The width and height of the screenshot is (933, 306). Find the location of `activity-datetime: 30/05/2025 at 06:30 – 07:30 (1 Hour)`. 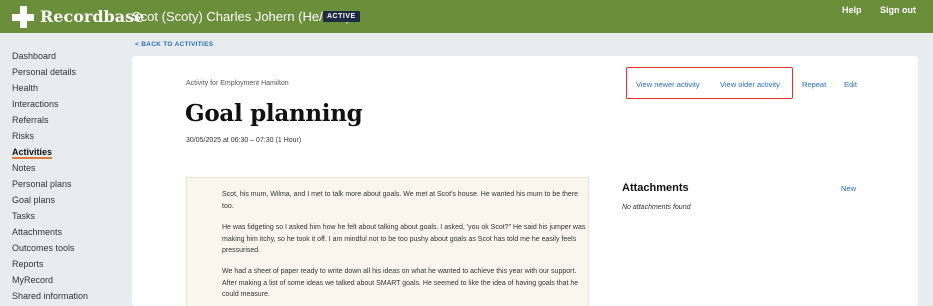

activity-datetime: 30/05/2025 at 06:30 – 07:30 (1 Hour) is located at coordinates (244, 140).